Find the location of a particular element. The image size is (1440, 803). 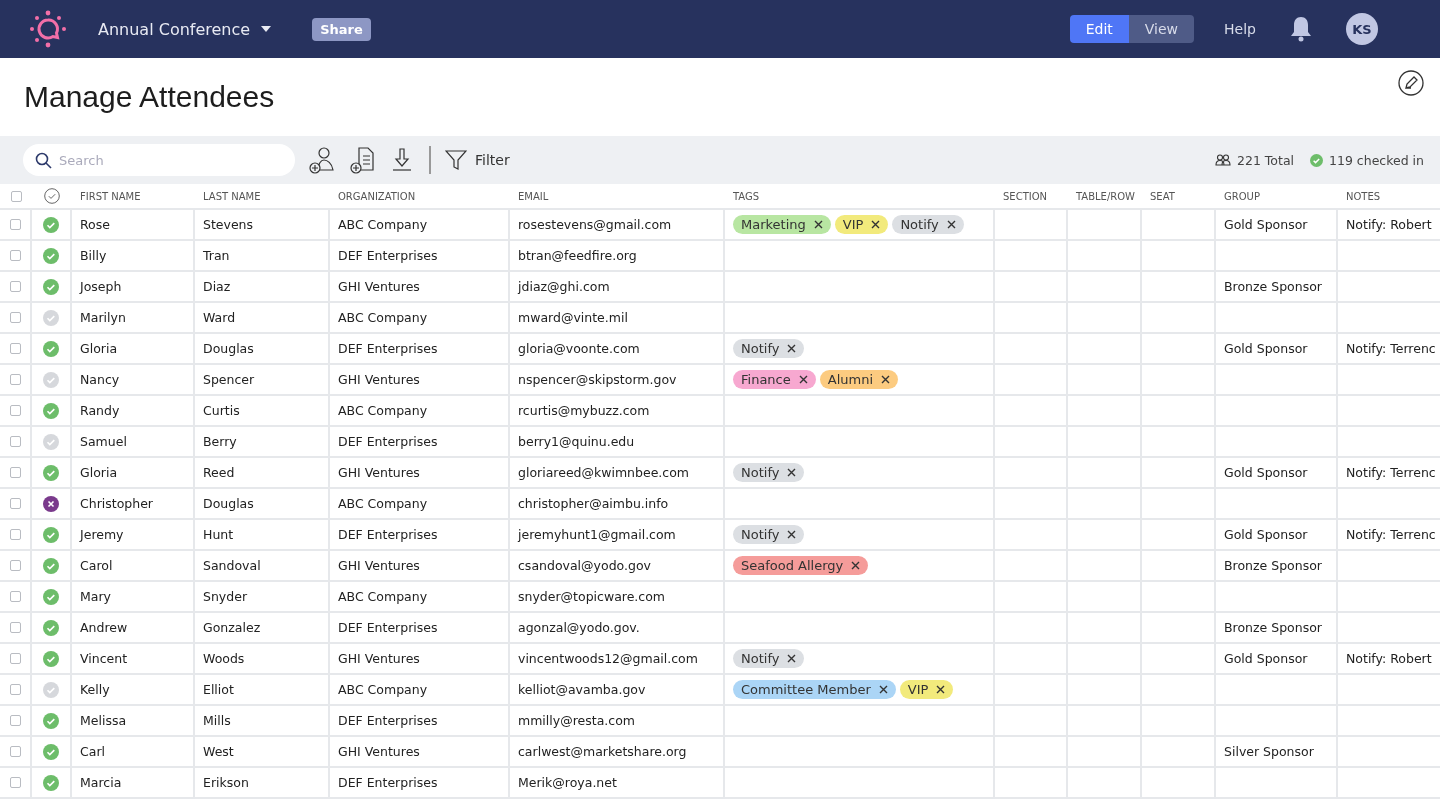

logo-icon is located at coordinates (48, 29).